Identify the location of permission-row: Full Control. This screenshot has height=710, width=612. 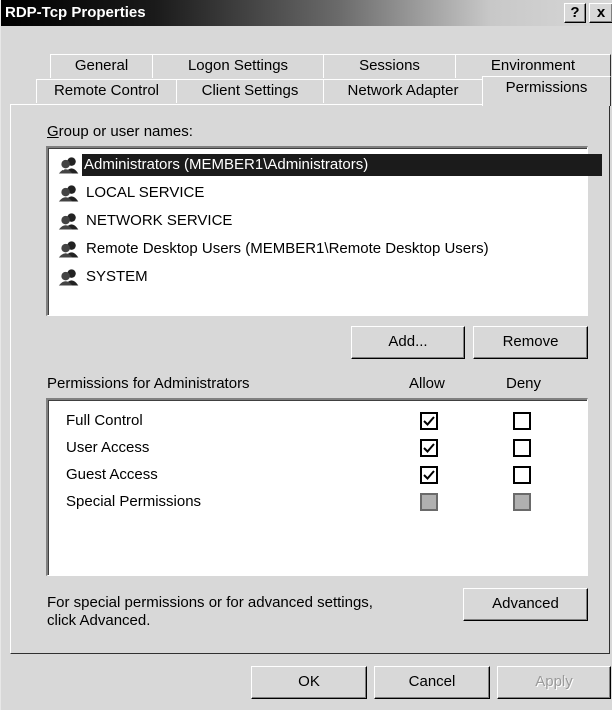
(324, 423).